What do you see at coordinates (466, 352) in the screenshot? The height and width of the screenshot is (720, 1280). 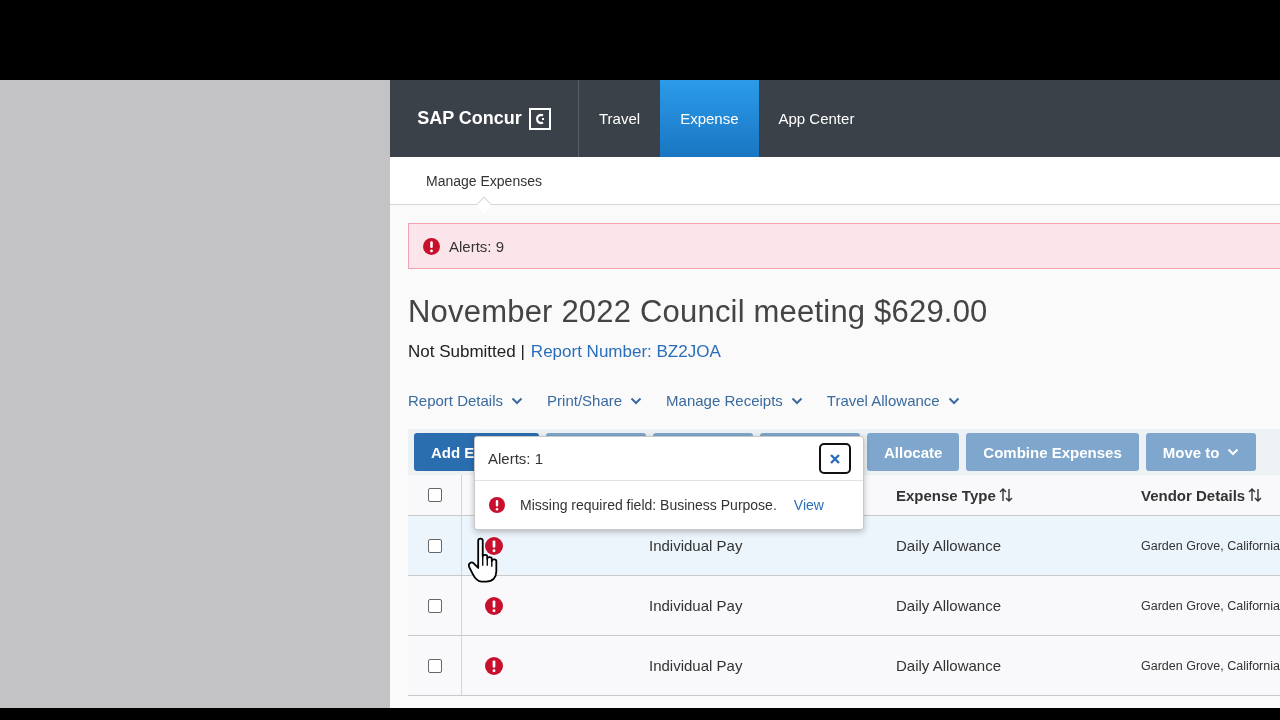 I see `report-status: Not Submitted |` at bounding box center [466, 352].